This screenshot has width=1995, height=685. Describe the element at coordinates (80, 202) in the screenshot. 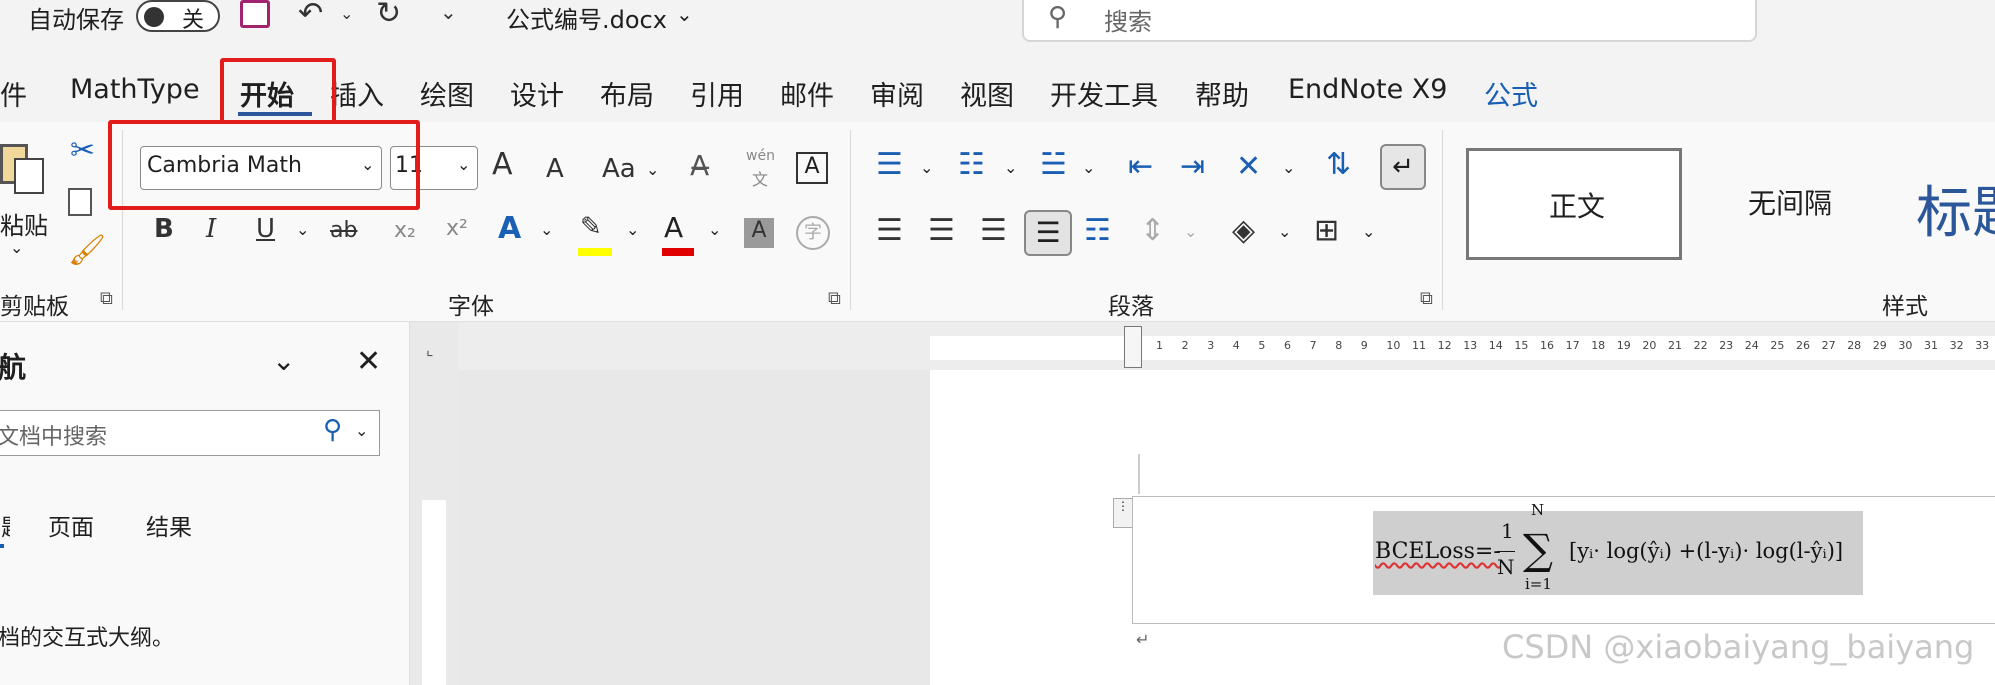

I see `copy-icon` at that location.